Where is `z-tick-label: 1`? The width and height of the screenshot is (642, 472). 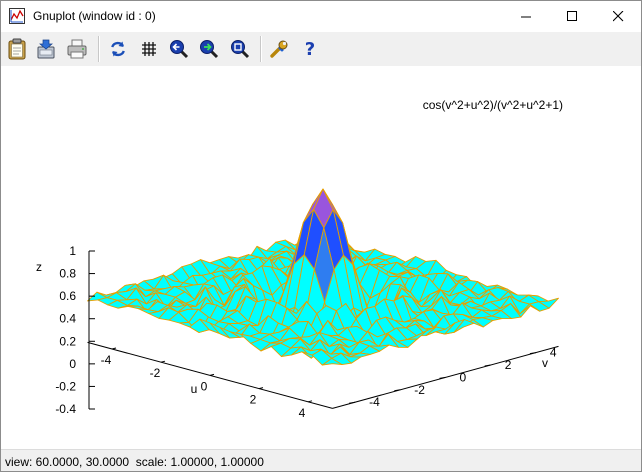 z-tick-label: 1 is located at coordinates (72, 251).